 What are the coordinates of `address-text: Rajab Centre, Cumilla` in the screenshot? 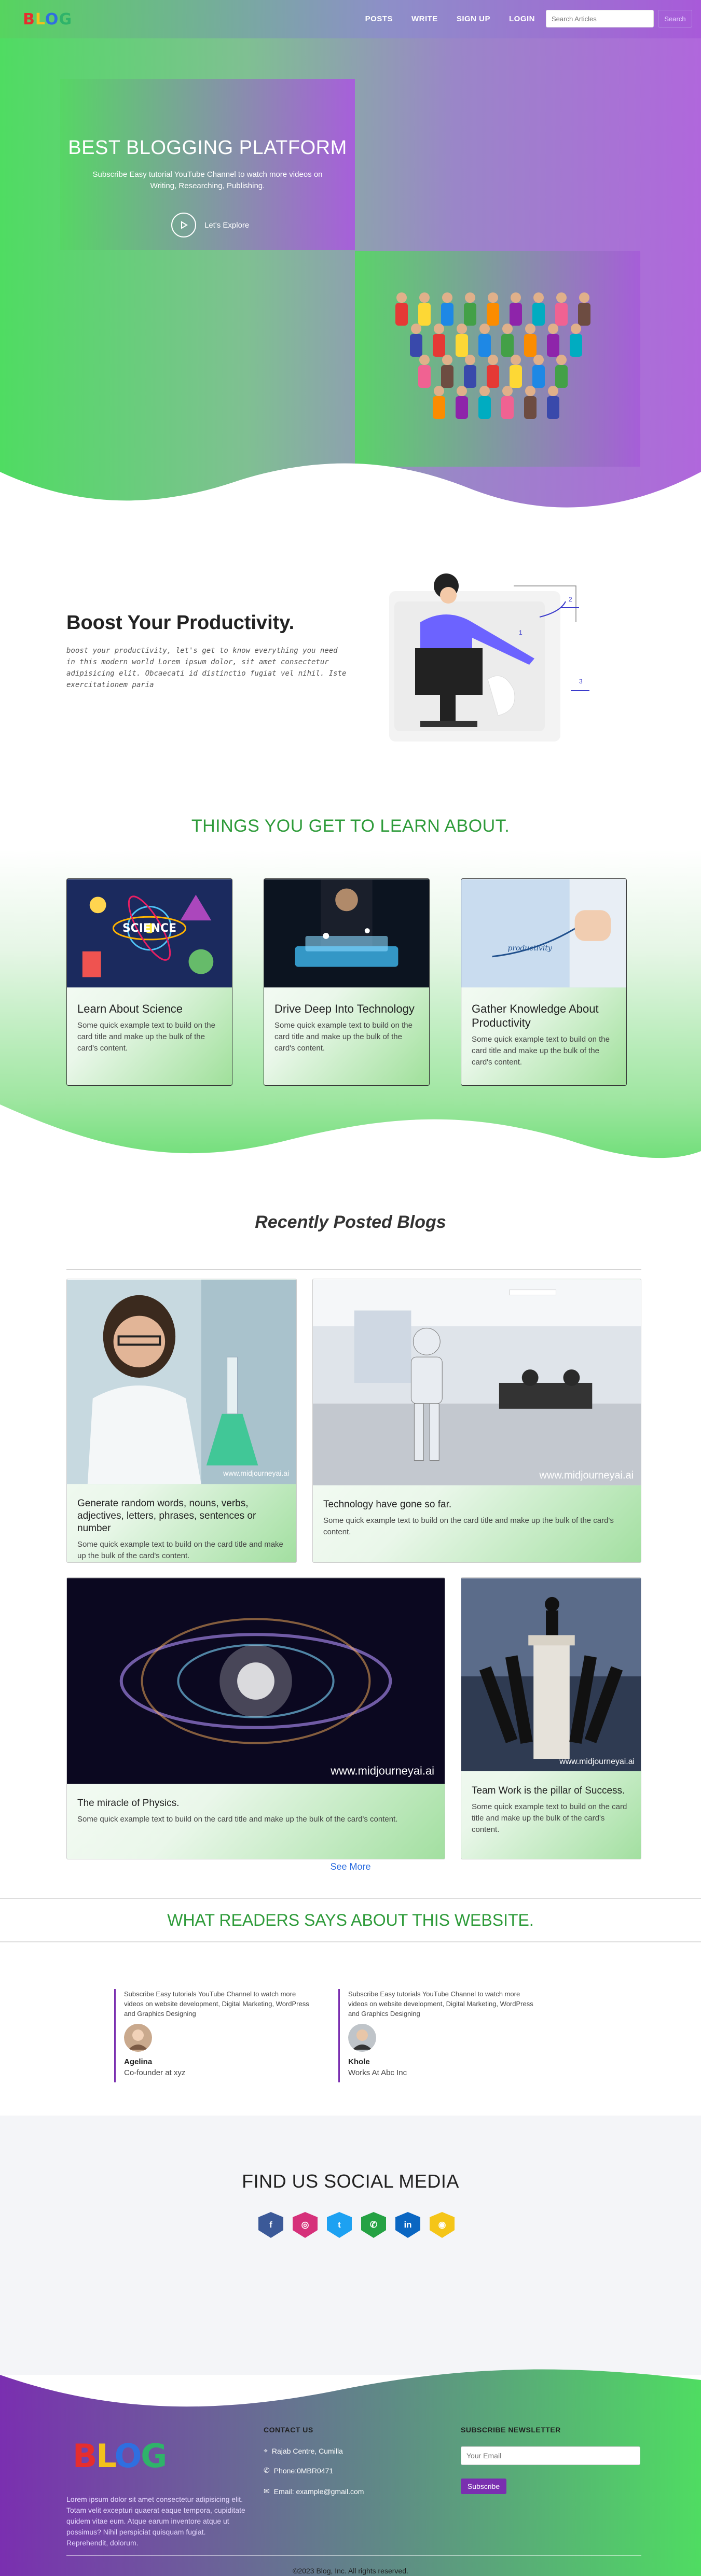 It's located at (307, 2450).